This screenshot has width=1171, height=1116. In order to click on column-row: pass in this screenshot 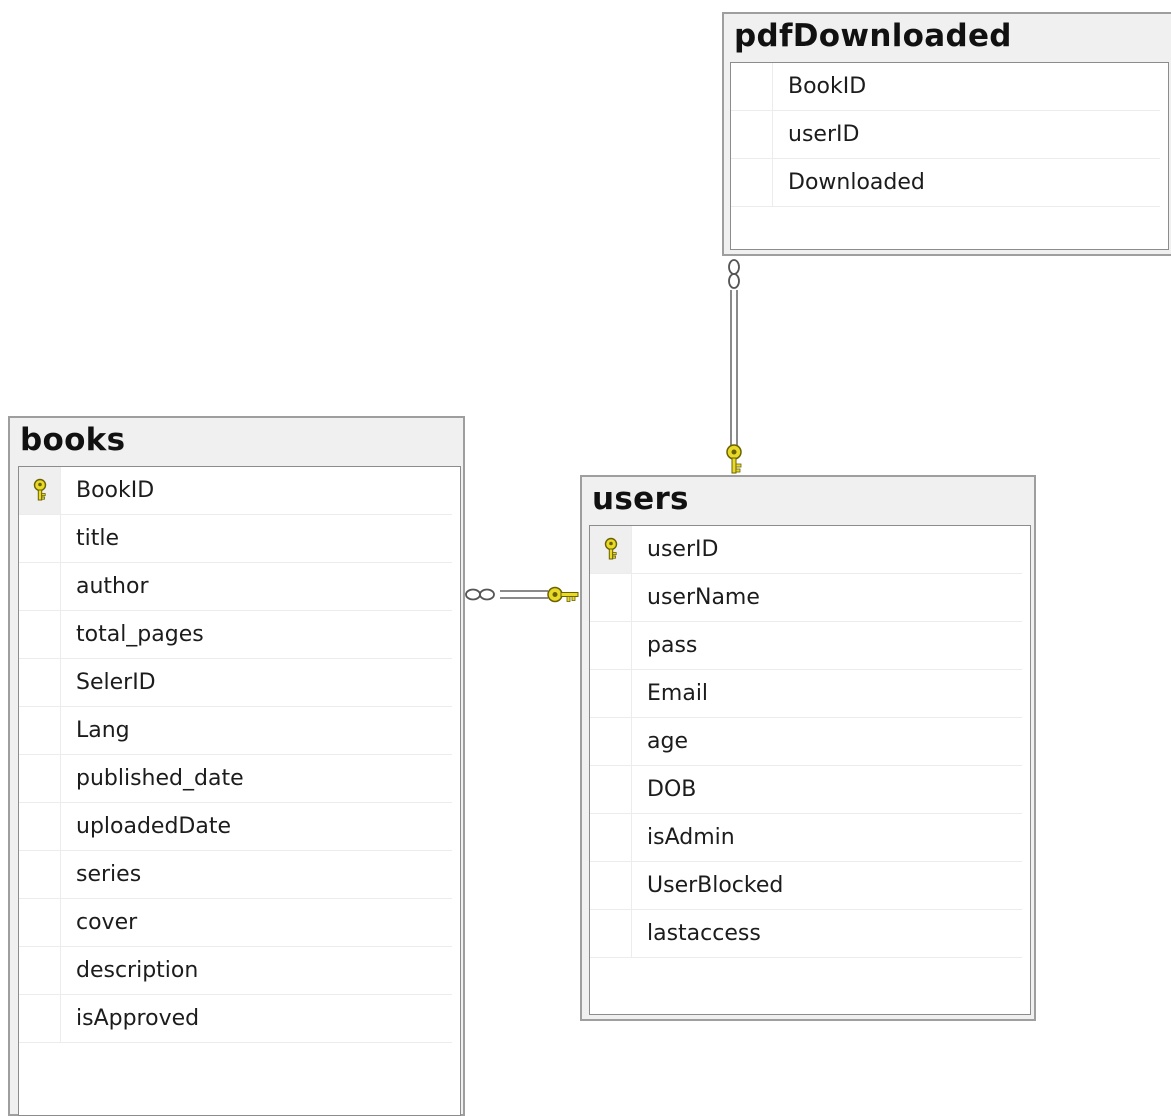, I will do `click(806, 646)`.